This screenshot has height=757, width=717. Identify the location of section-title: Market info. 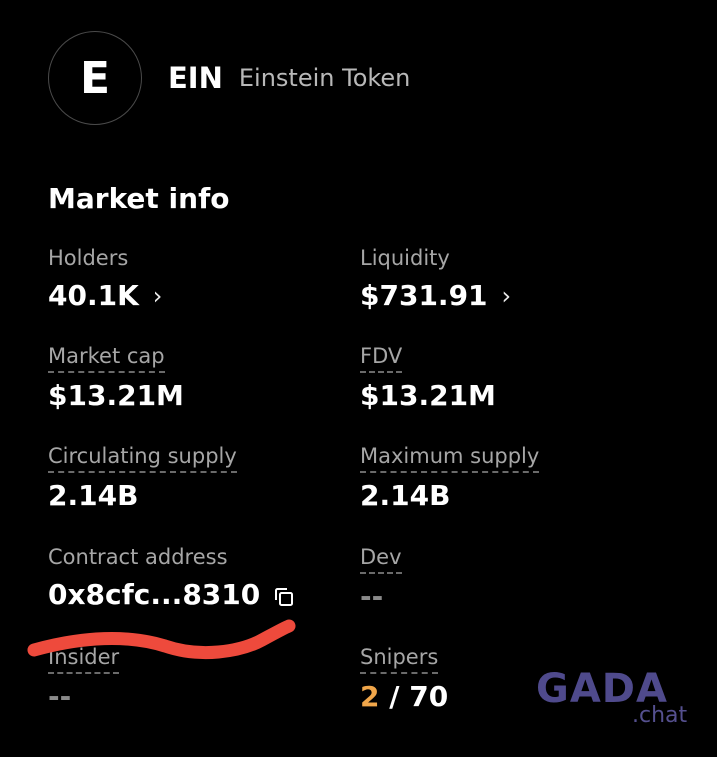
(139, 198).